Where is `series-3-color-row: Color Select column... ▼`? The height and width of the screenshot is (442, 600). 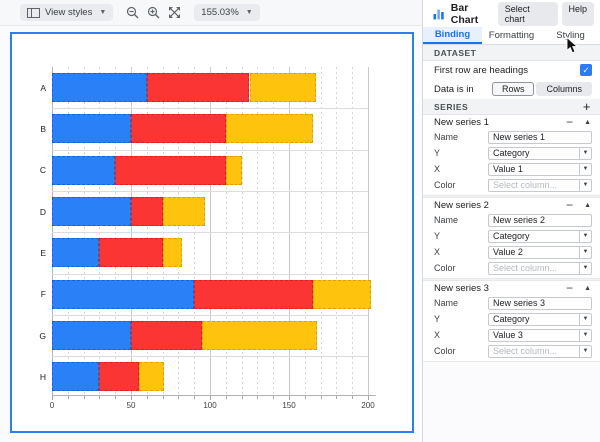 series-3-color-row: Color Select column... ▼ is located at coordinates (511, 351).